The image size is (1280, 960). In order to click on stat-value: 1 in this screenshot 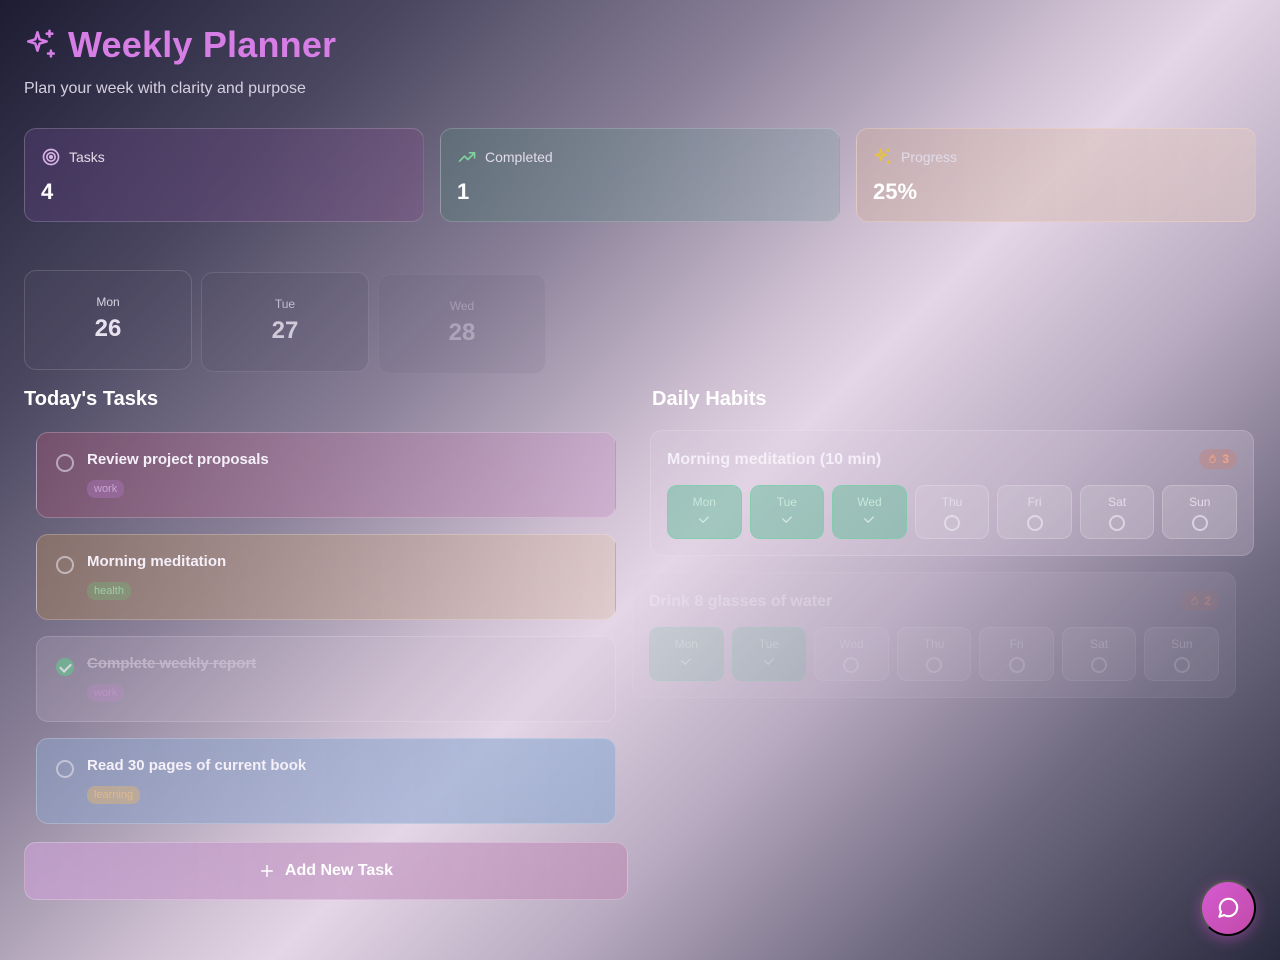, I will do `click(463, 191)`.